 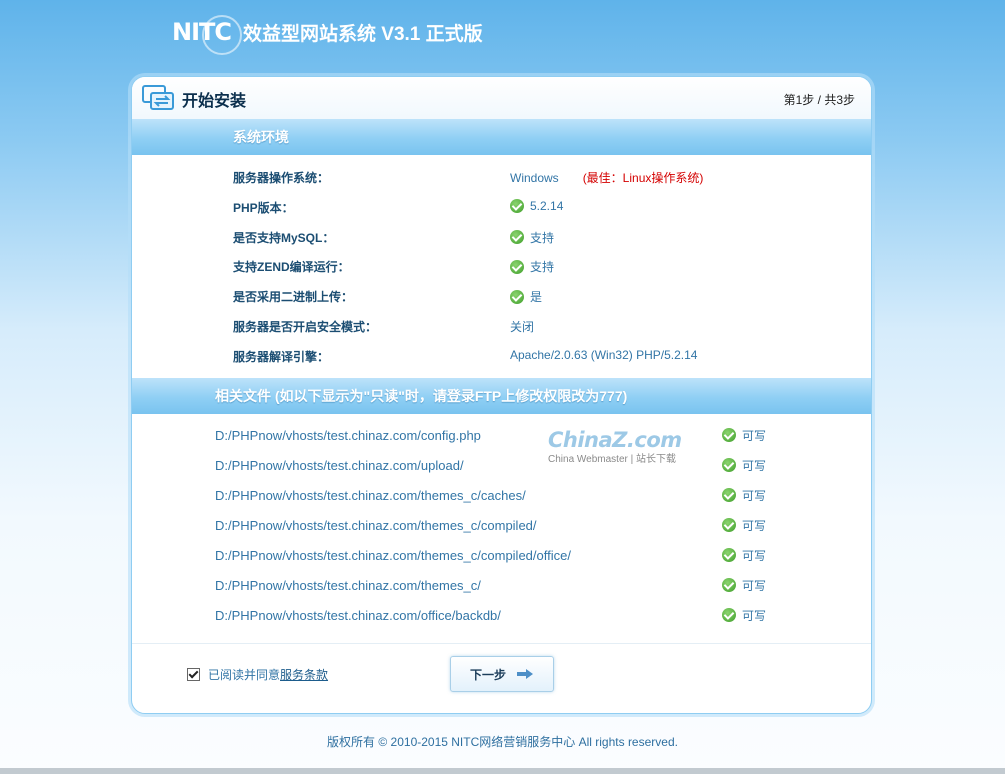 I want to click on card-footer: 已阅读并同意 服务条款 下一步, so click(x=501, y=678).